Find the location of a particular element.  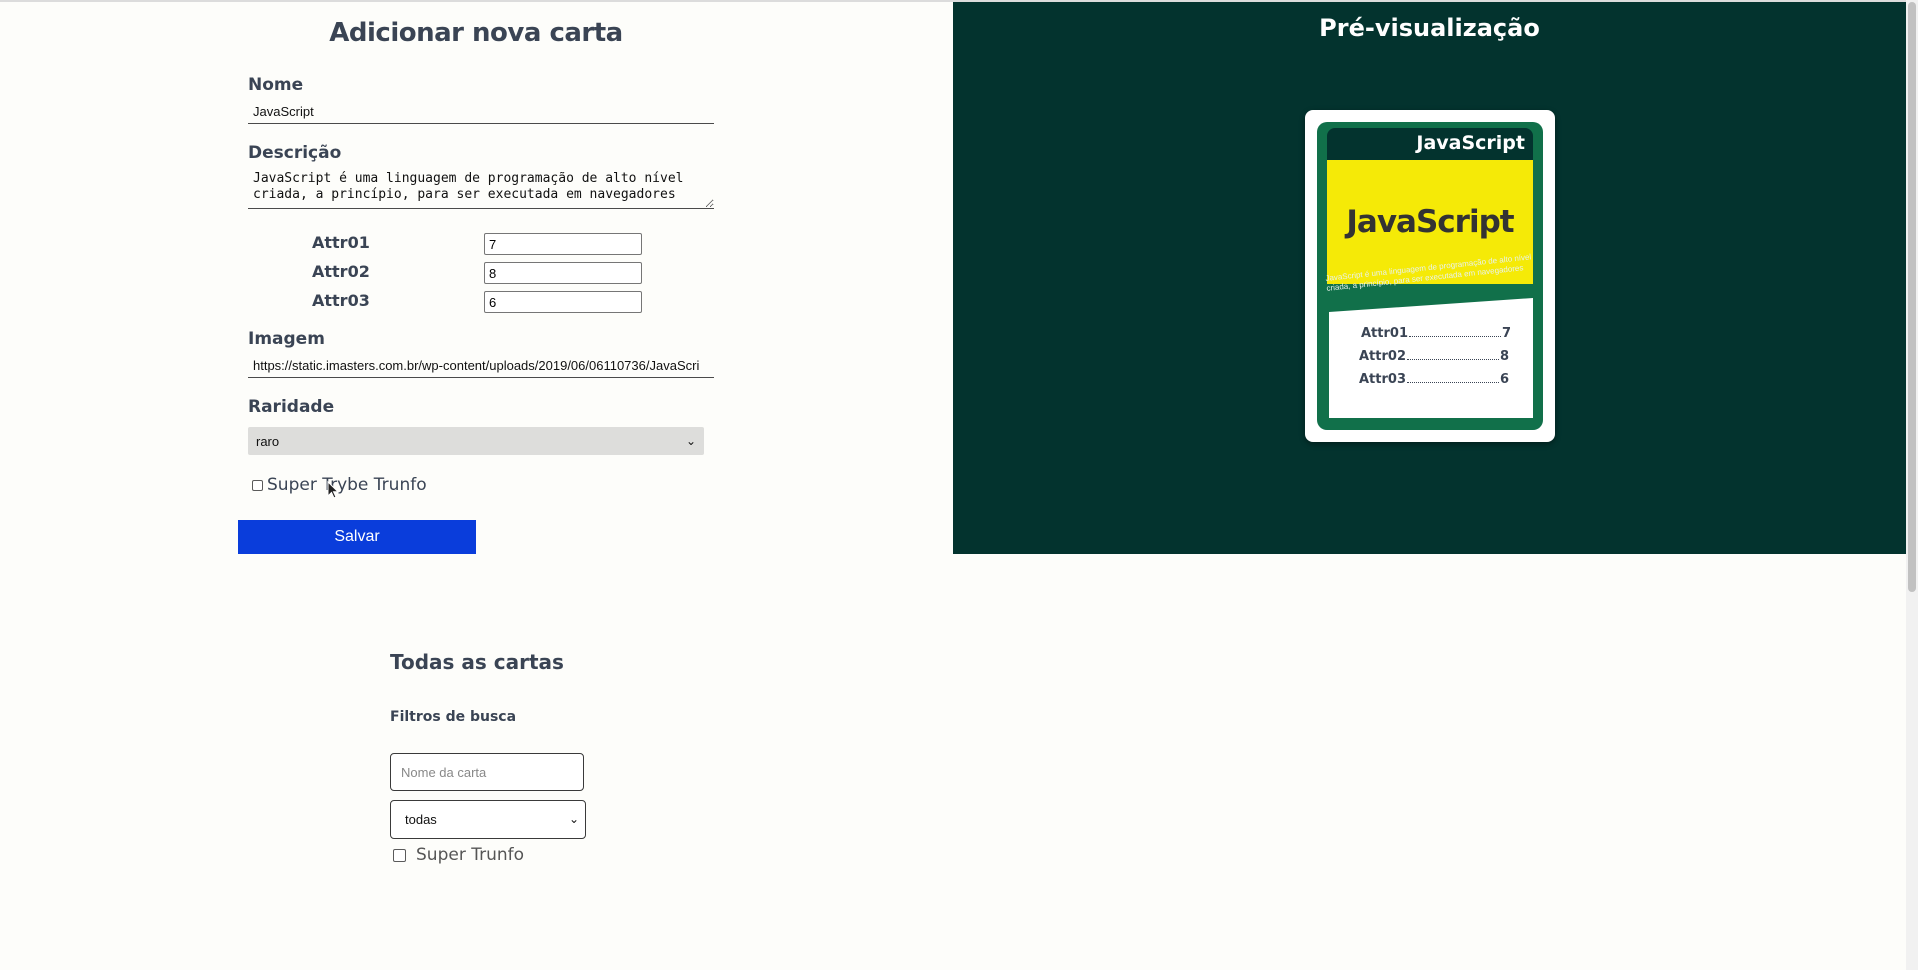

attr2-input is located at coordinates (563, 273).